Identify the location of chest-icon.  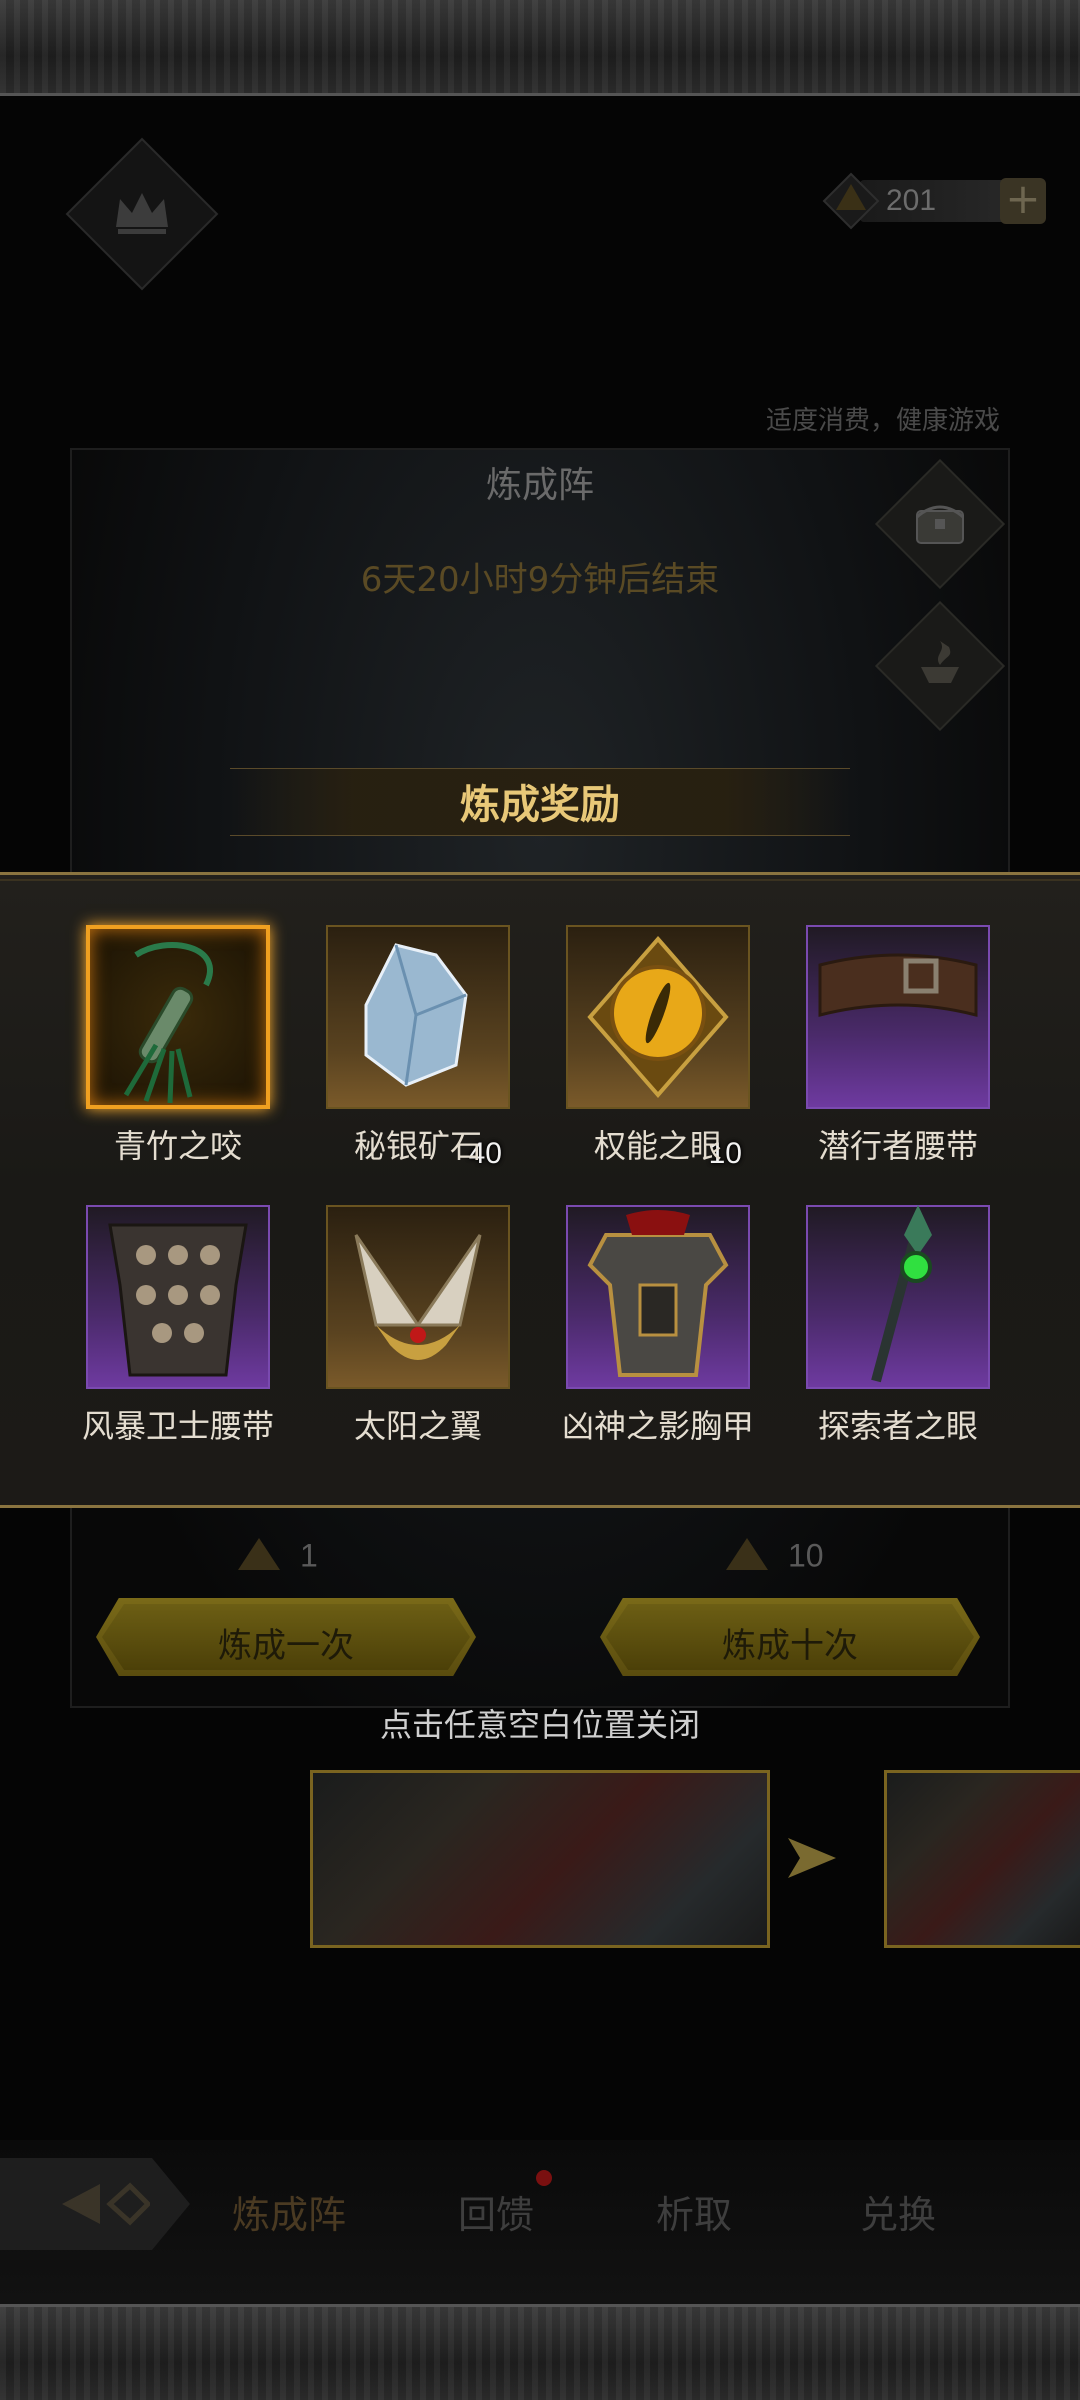
(940, 524).